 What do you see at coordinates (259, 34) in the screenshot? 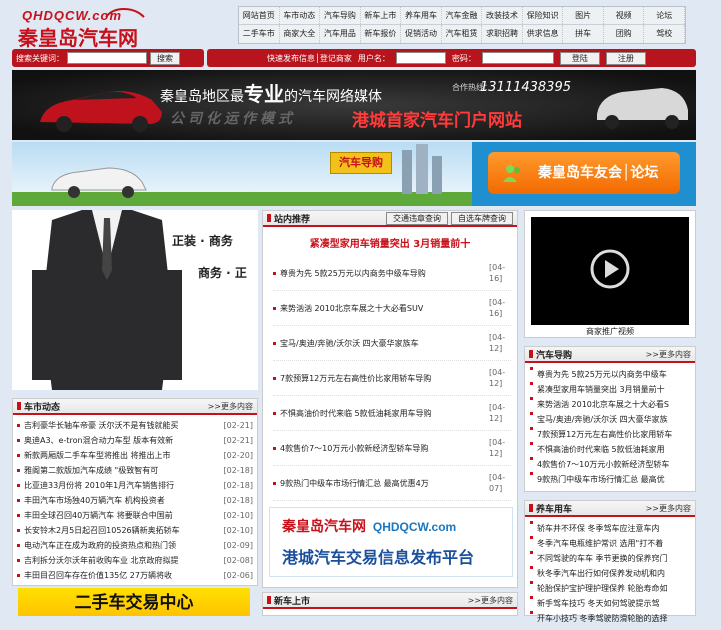
I see `nav-item: 二手车市` at bounding box center [259, 34].